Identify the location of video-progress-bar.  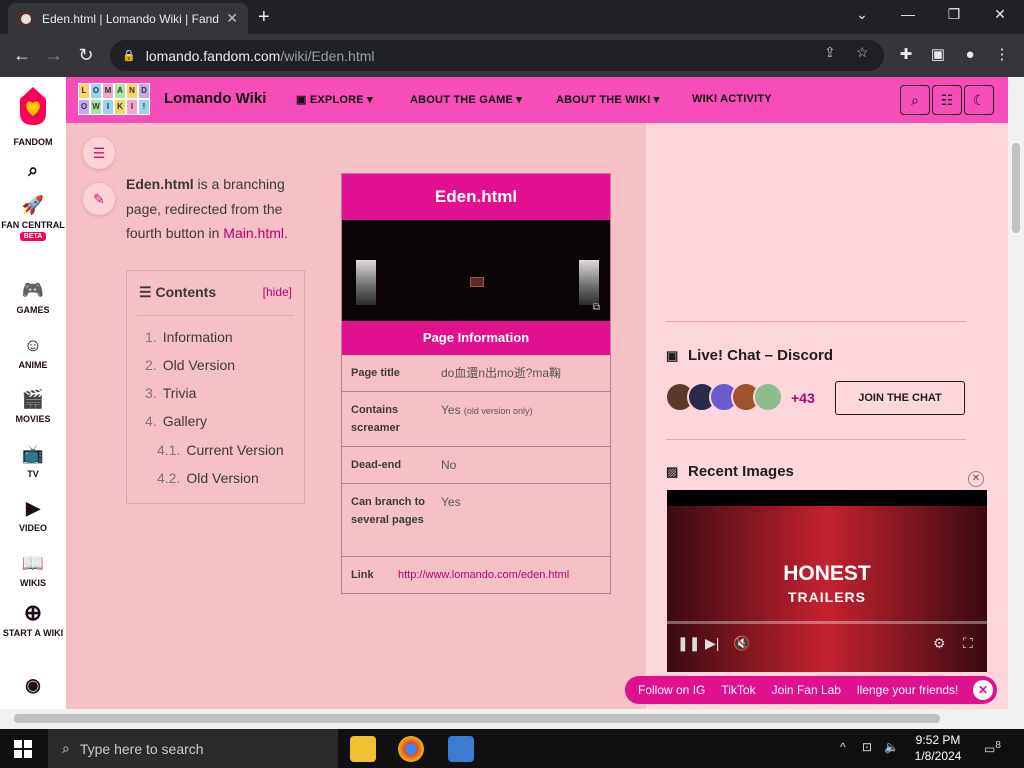
(827, 622).